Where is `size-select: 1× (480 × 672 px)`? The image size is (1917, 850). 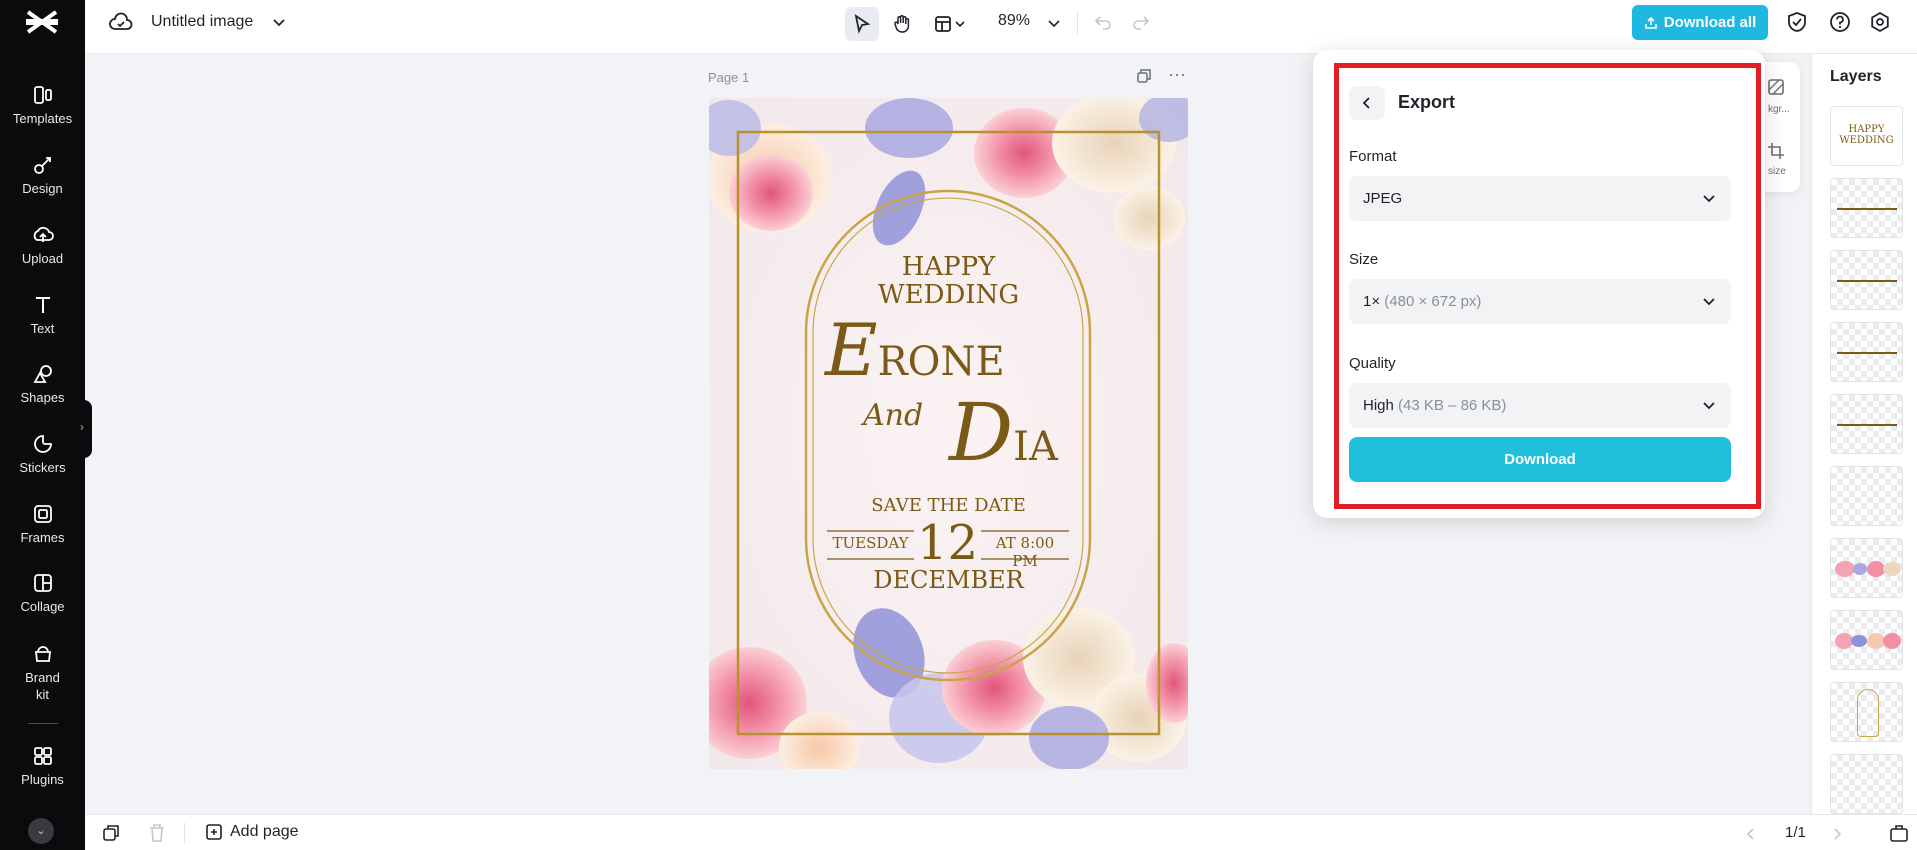 size-select: 1× (480 × 672 px) is located at coordinates (1540, 301).